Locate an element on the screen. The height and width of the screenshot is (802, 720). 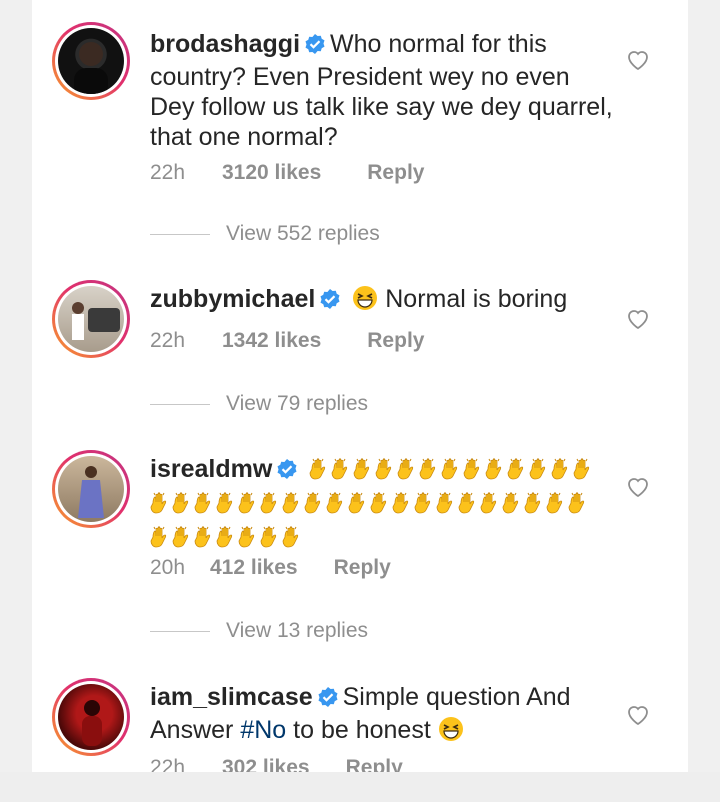
username: brodashaggi is located at coordinates (225, 44).